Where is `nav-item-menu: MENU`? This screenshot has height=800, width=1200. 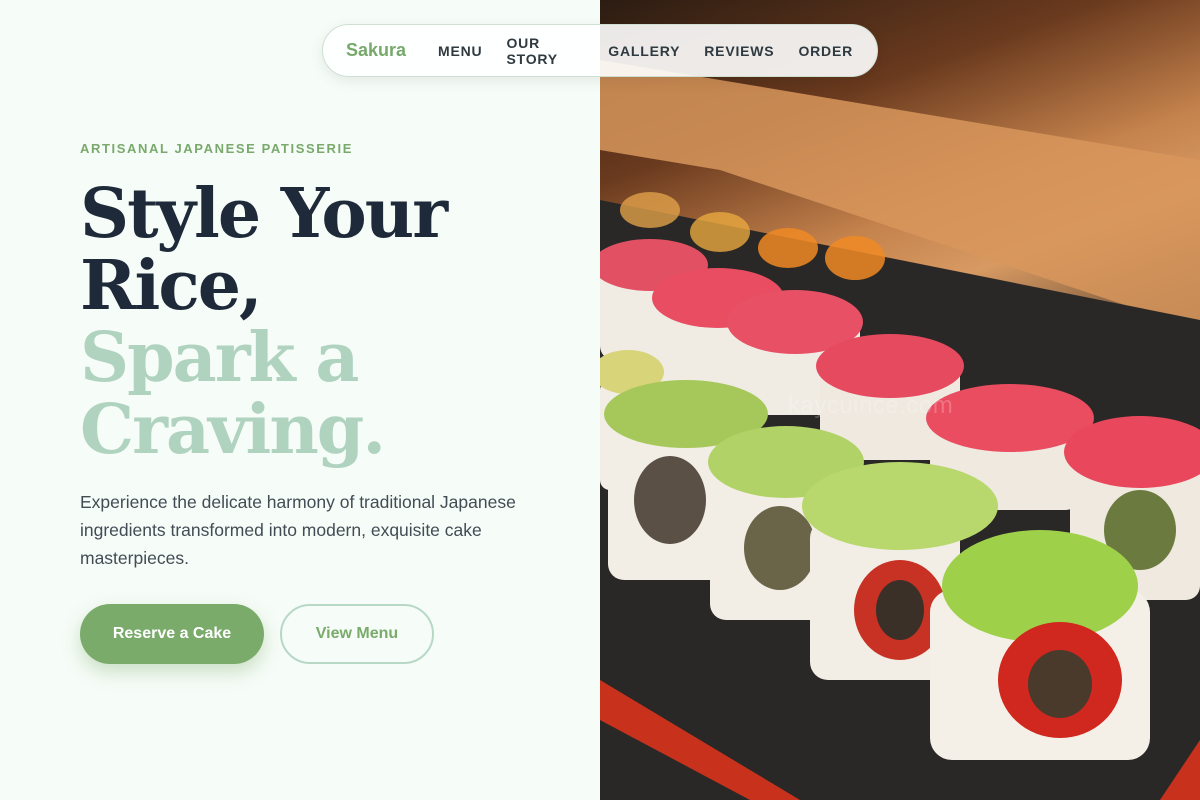
nav-item-menu: MENU is located at coordinates (460, 51).